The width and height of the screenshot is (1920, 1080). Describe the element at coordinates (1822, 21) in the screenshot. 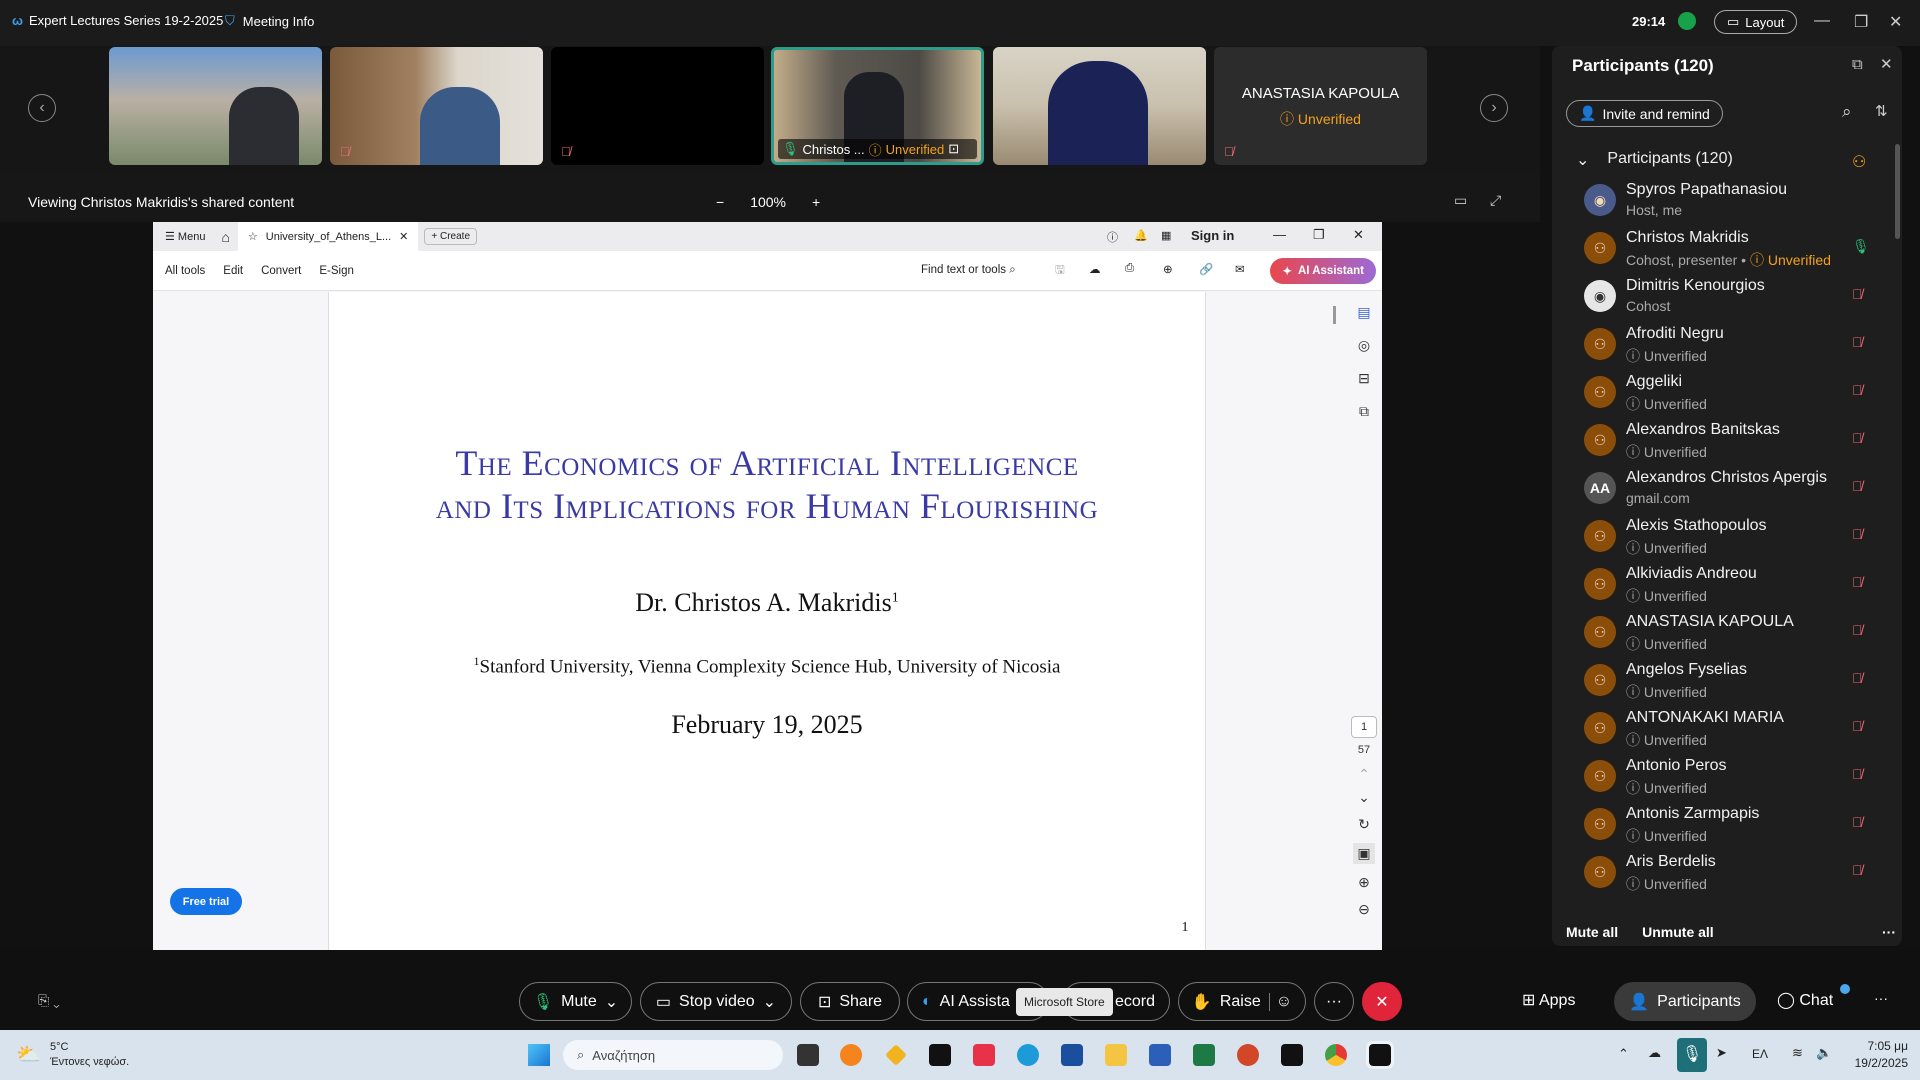

I see `minimize-button: —` at that location.